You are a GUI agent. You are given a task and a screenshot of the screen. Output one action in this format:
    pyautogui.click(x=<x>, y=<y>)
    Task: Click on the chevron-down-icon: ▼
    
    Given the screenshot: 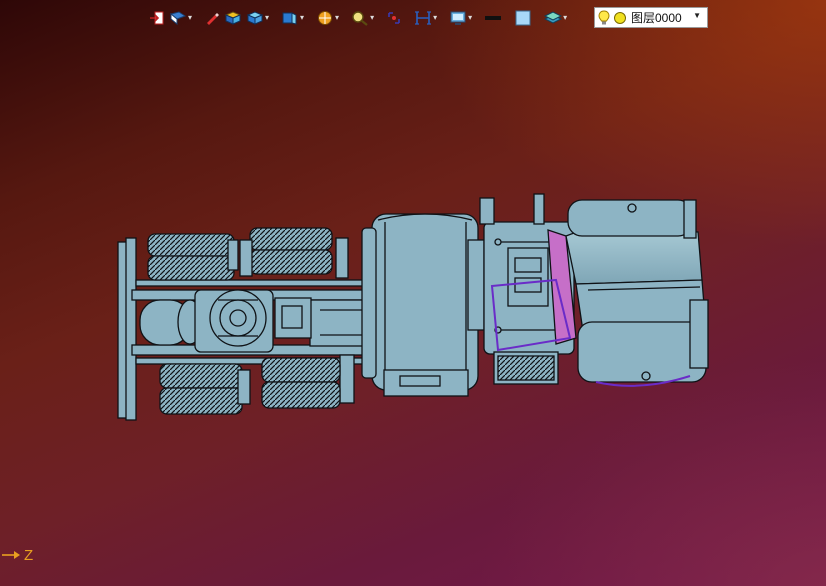 What is the action you would take?
    pyautogui.click(x=697, y=15)
    